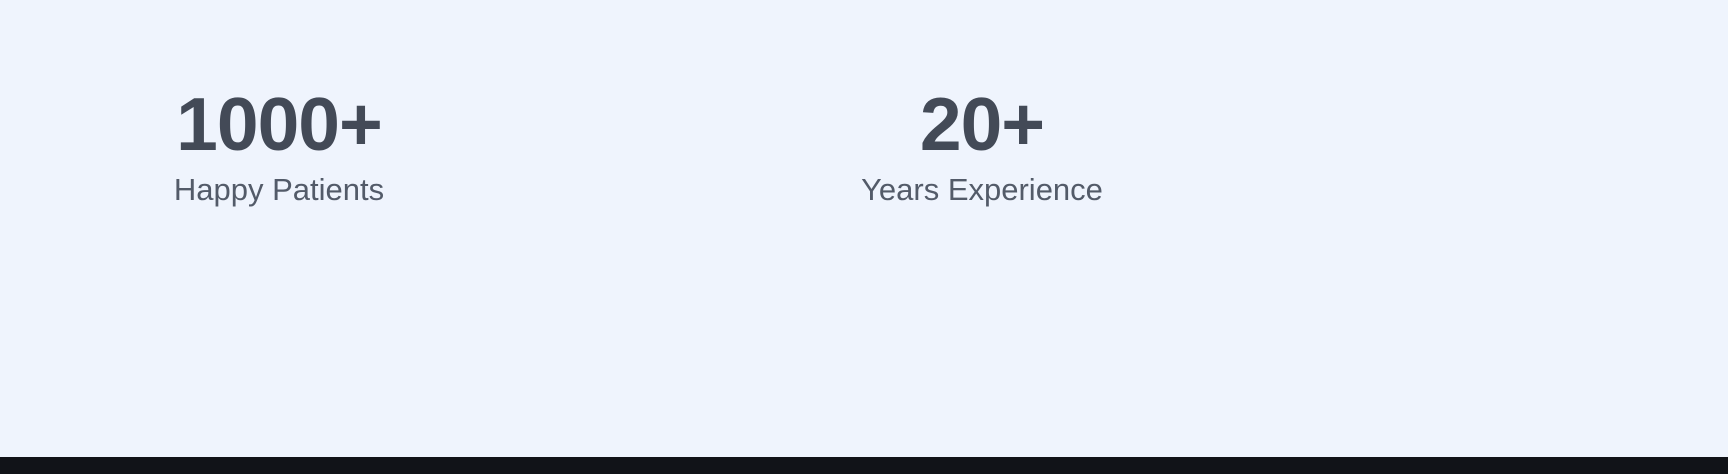 The image size is (1728, 474). Describe the element at coordinates (982, 124) in the screenshot. I see `stat-value: 20+` at that location.